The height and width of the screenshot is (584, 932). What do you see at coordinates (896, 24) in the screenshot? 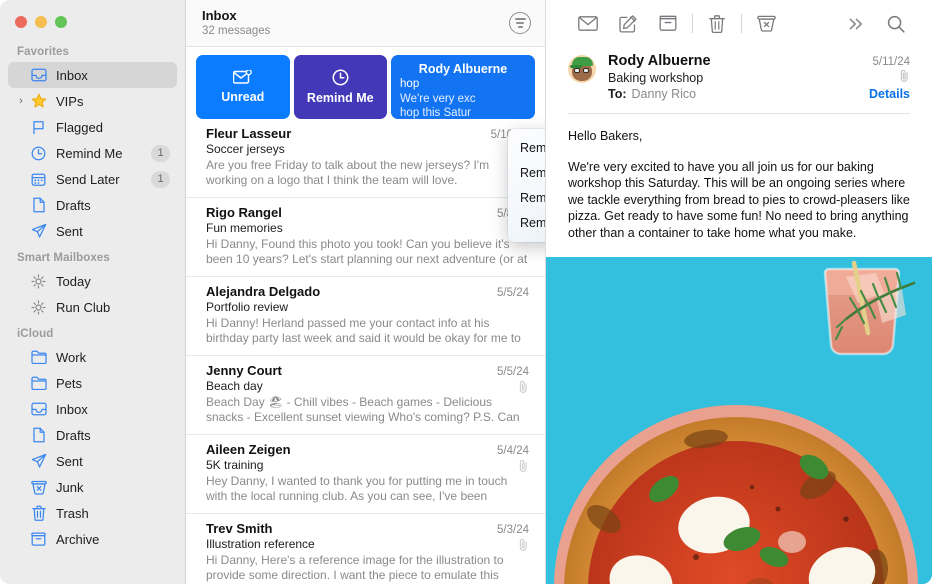
I see `search-button` at bounding box center [896, 24].